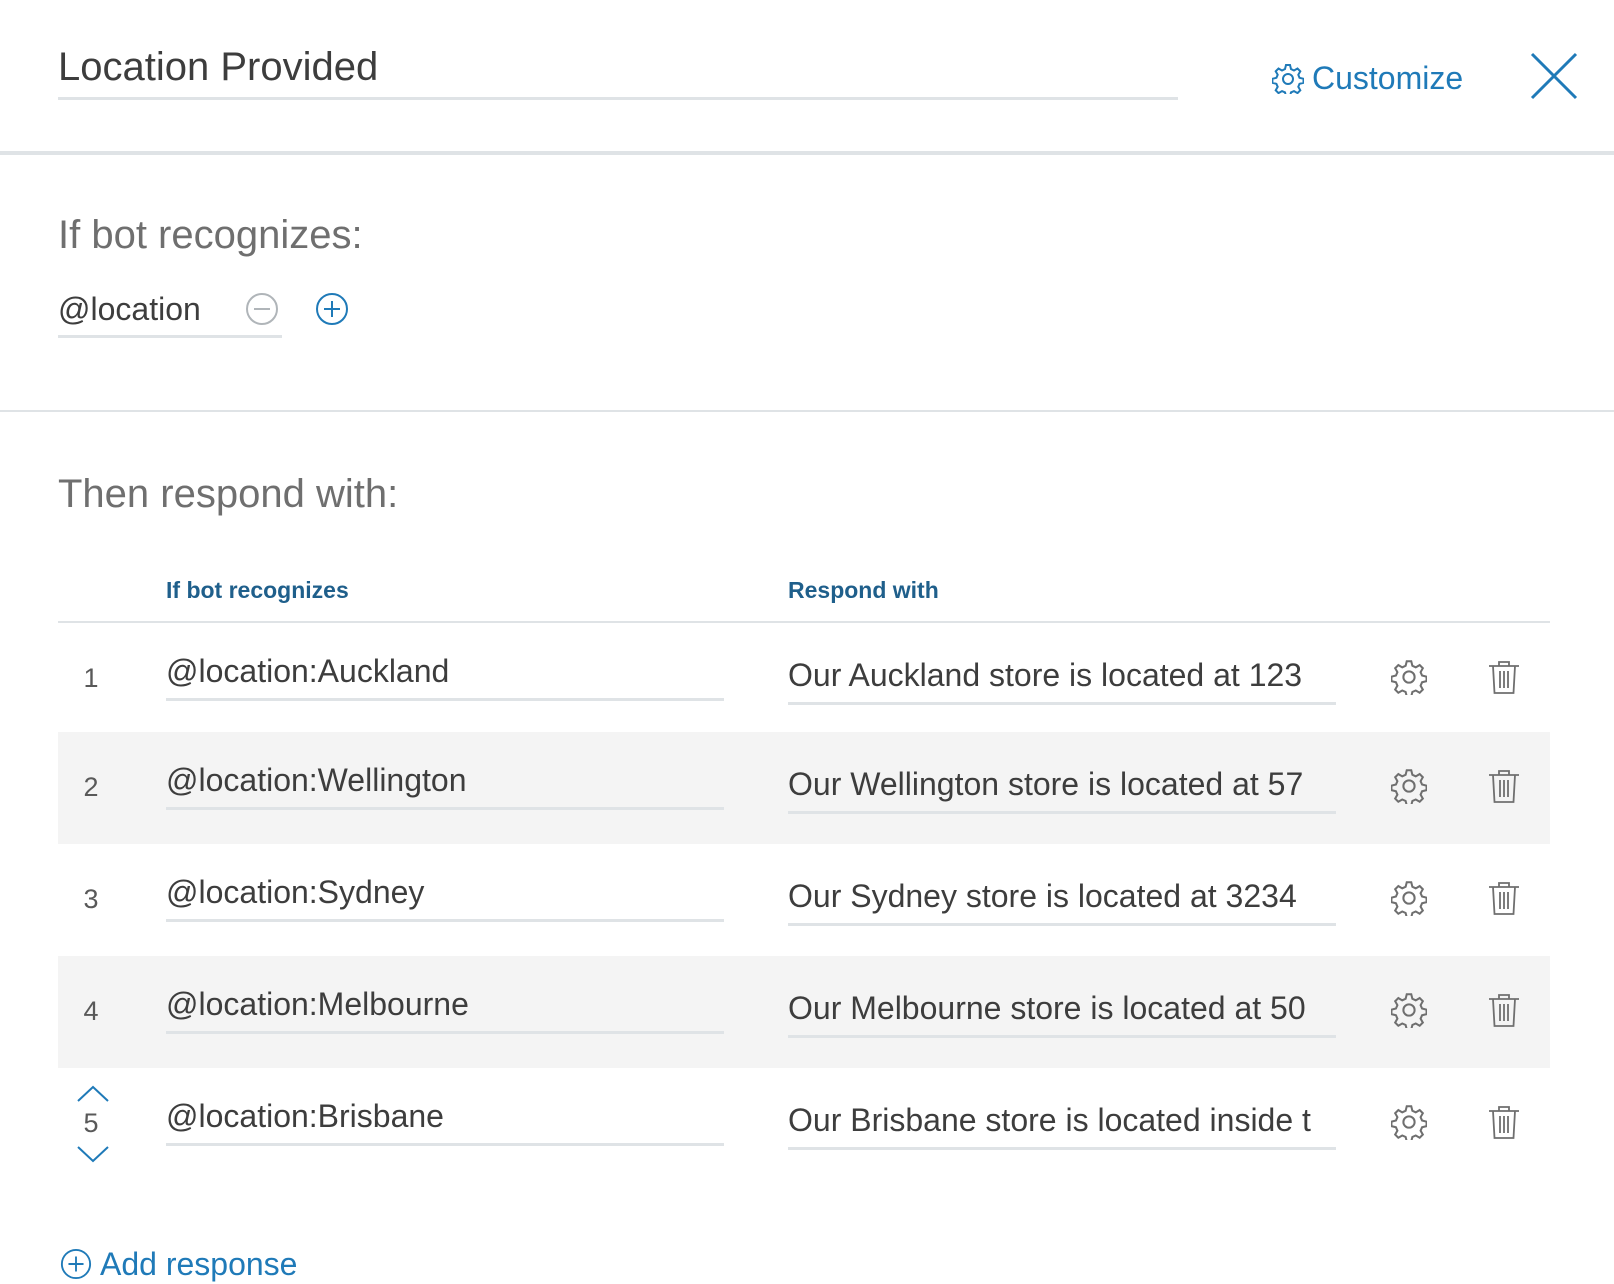 The width and height of the screenshot is (1614, 1284). I want to click on customize-button: Customize, so click(1367, 78).